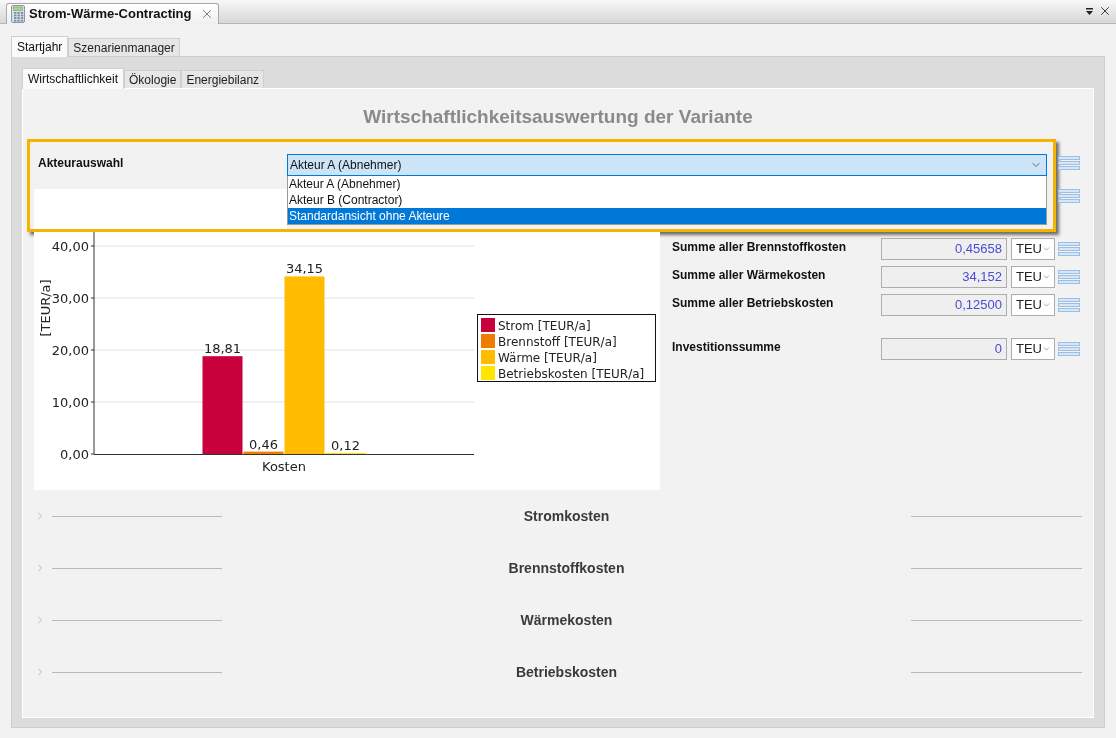  Describe the element at coordinates (667, 184) in the screenshot. I see `dropdown-option: Akteur A (Abnehmer)` at that location.